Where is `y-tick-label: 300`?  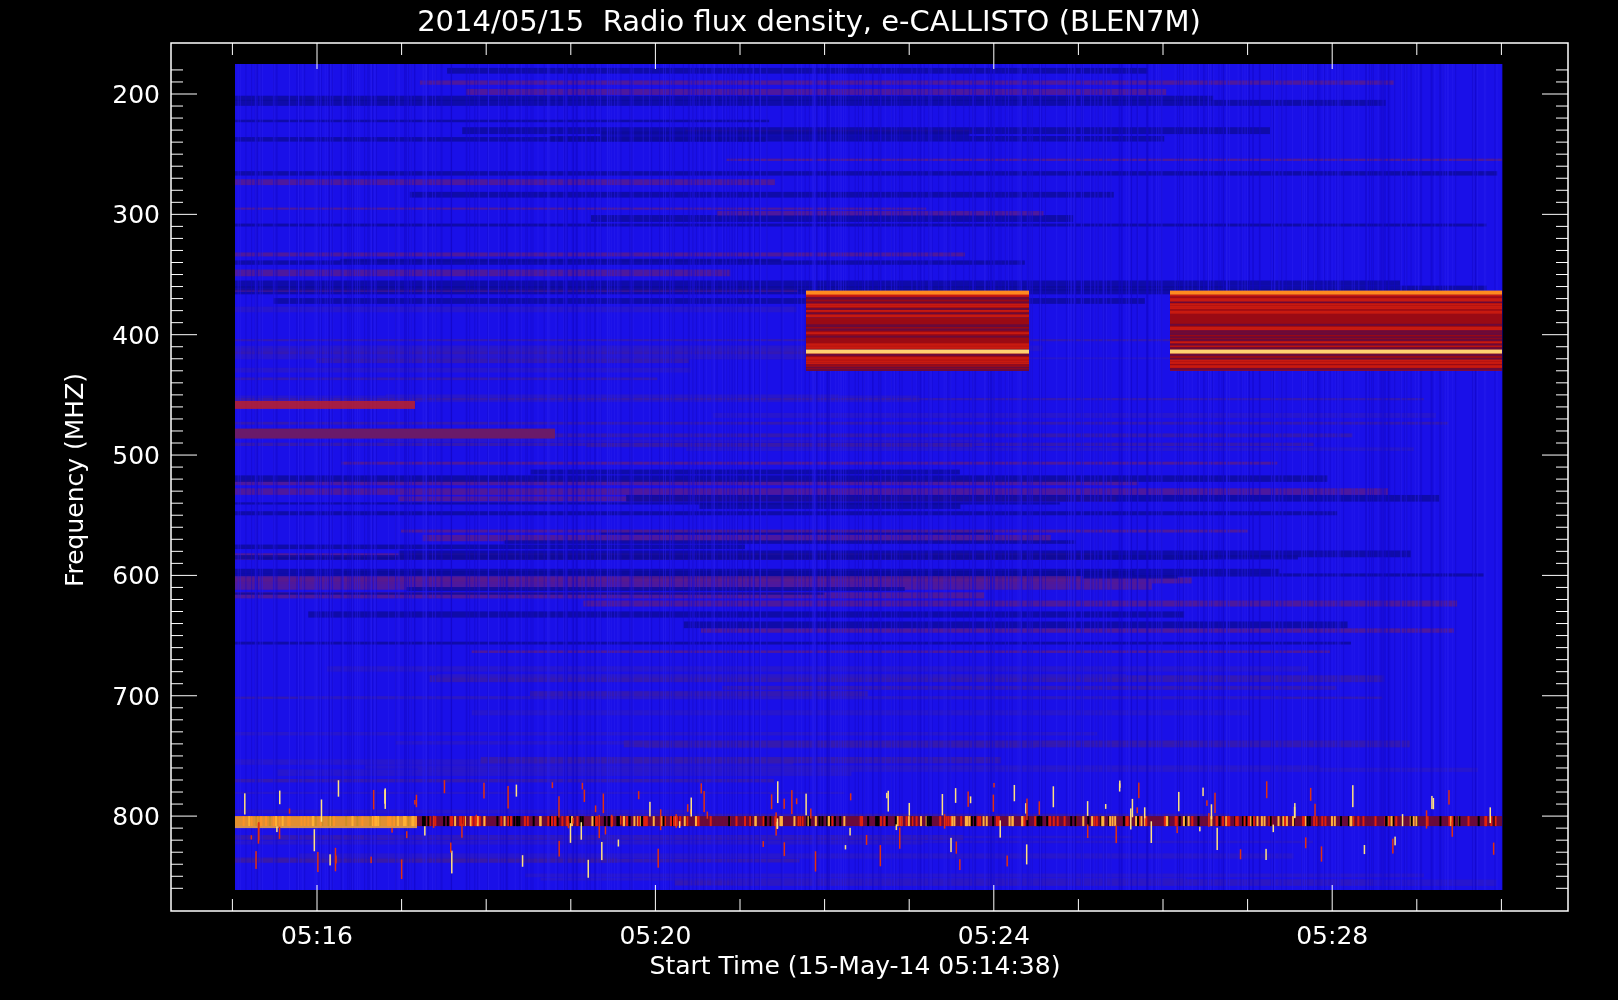
y-tick-label: 300 is located at coordinates (136, 215).